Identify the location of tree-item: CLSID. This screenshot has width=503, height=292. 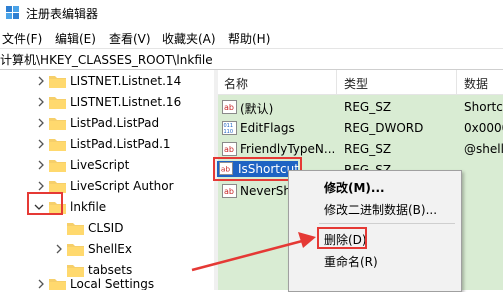
(107, 228).